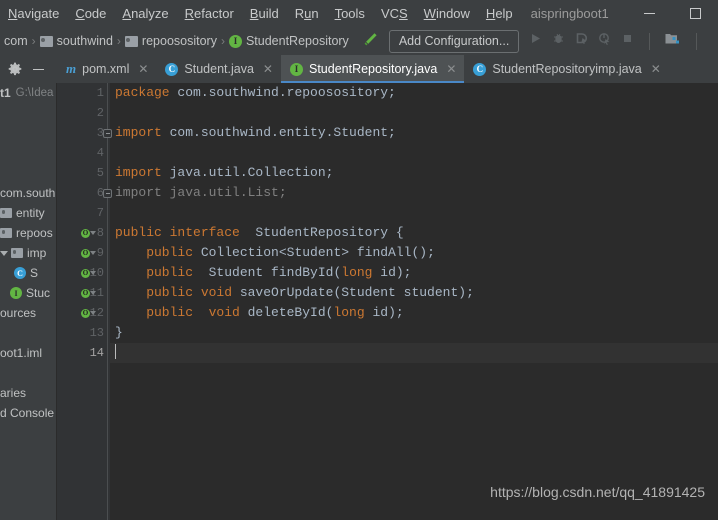 The image size is (718, 520). What do you see at coordinates (28, 413) in the screenshot?
I see `tree-item-d-console: d Console` at bounding box center [28, 413].